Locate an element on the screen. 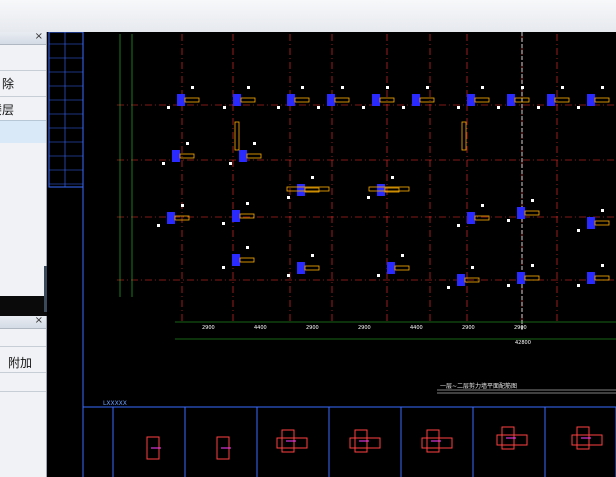  layer-column-header: 楼层 is located at coordinates (7, 110).